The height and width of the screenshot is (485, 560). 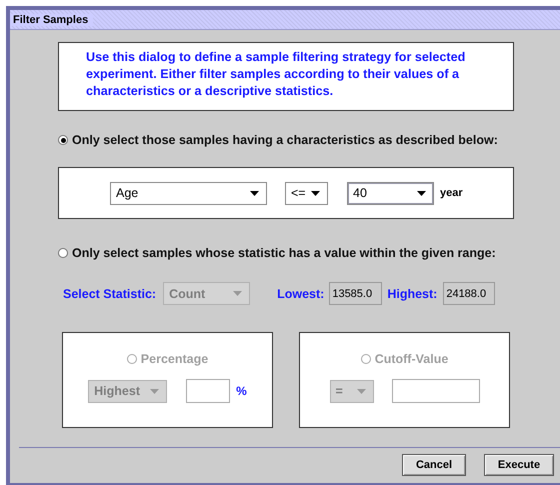 What do you see at coordinates (451, 193) in the screenshot?
I see `unit-label: year` at bounding box center [451, 193].